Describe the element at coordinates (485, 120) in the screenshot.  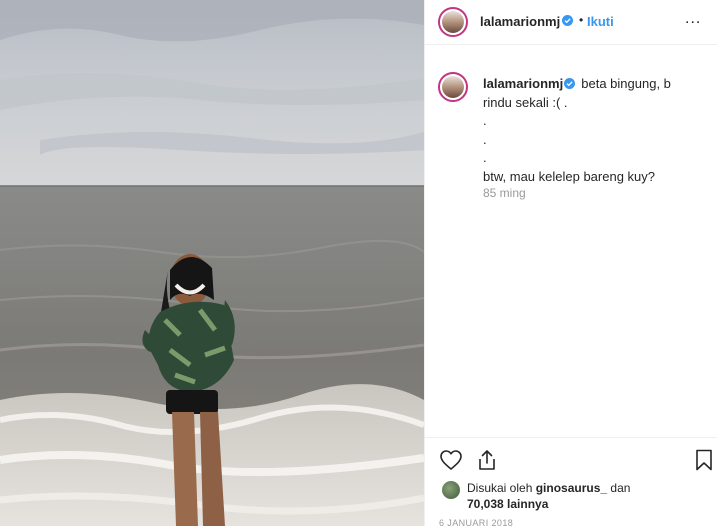
I see `caption-line-3: .` at that location.